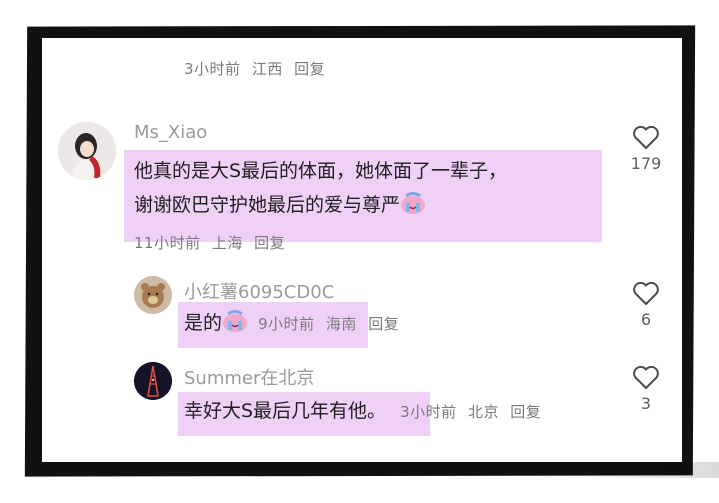 This screenshot has width=719, height=503. What do you see at coordinates (341, 324) in the screenshot?
I see `comment-location: 海南` at bounding box center [341, 324].